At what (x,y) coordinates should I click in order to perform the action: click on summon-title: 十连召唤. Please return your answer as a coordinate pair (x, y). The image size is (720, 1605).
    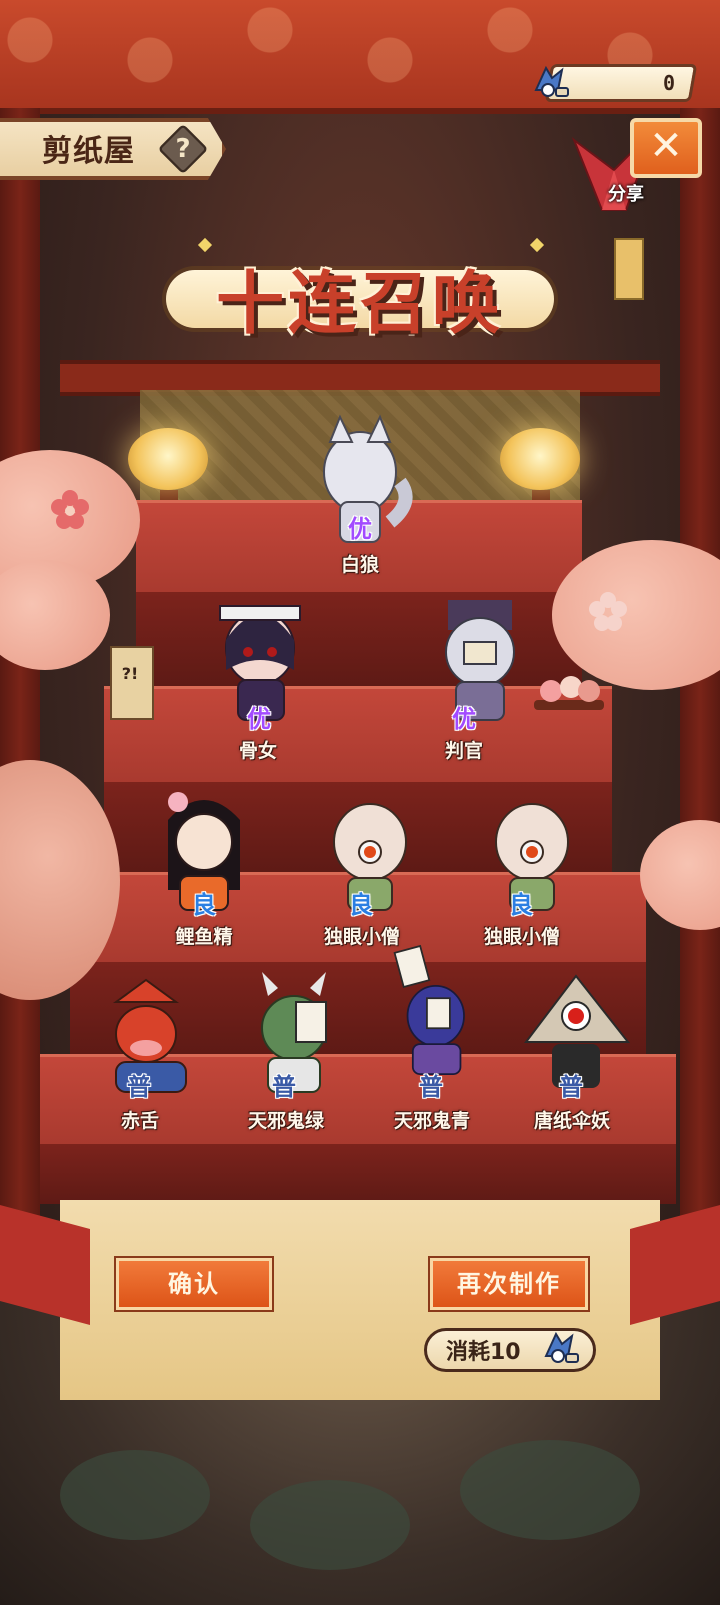
    Looking at the image, I should click on (359, 304).